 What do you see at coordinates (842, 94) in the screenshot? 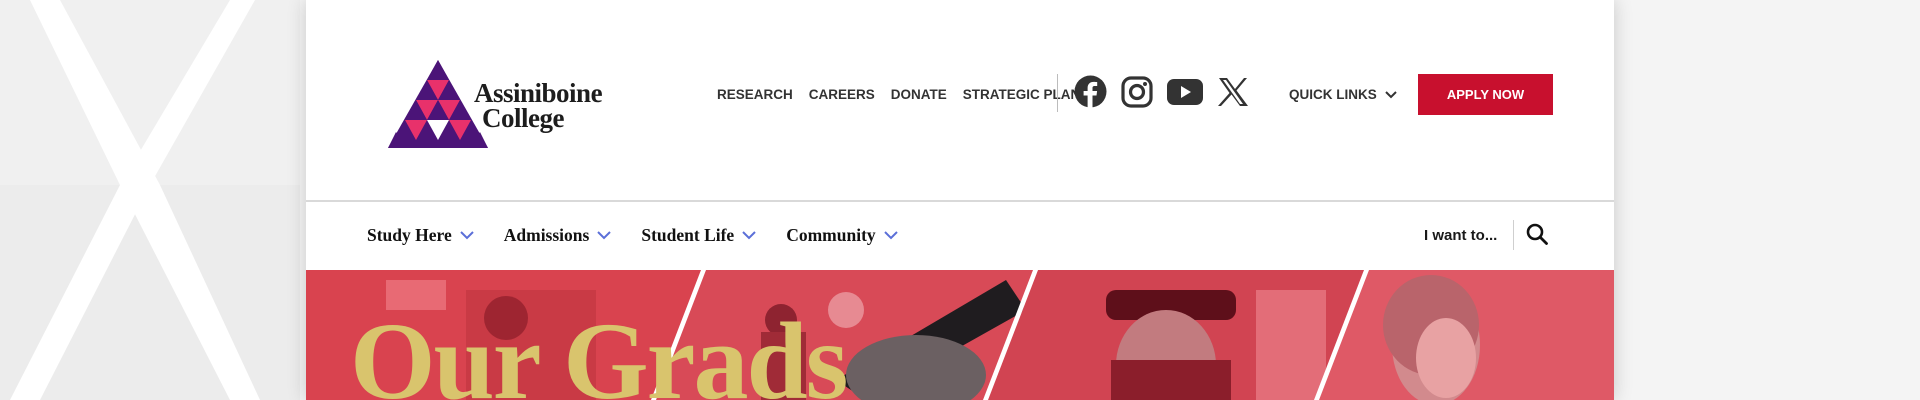
I see `utility-link-careers: CAREERS` at bounding box center [842, 94].